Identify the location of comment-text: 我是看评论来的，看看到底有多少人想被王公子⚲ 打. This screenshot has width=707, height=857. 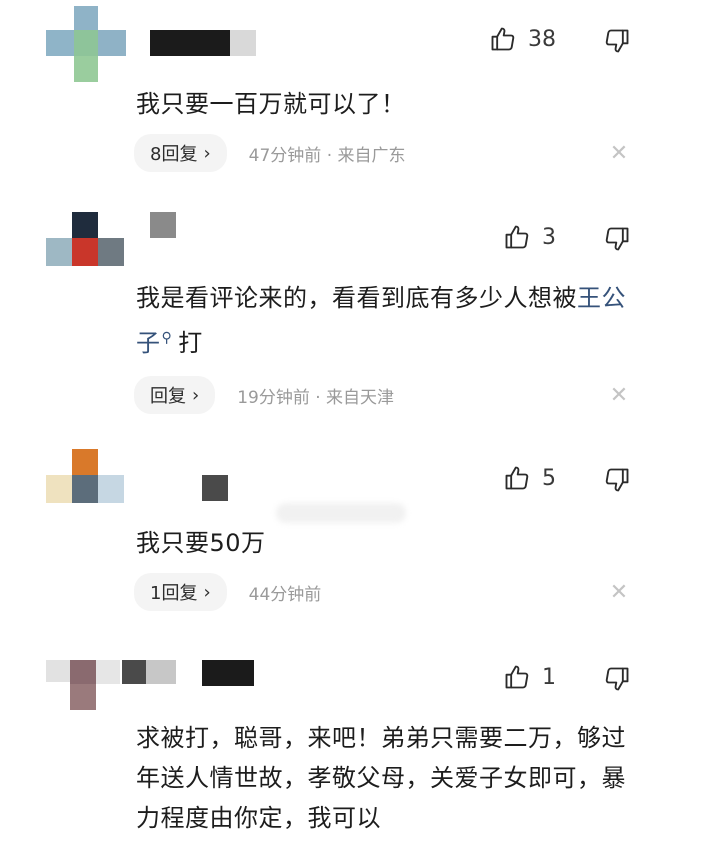
(386, 320).